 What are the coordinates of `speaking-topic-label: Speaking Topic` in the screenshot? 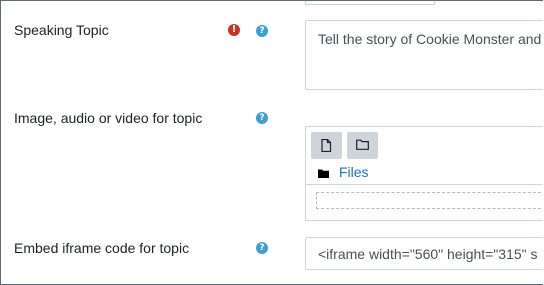 It's located at (61, 30).